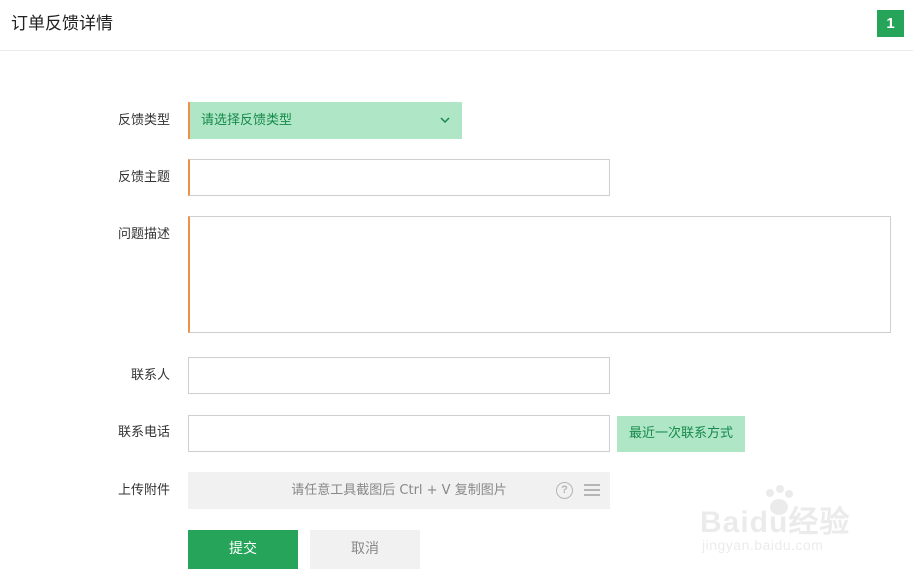 The image size is (913, 581). I want to click on chevron-down-icon, so click(445, 120).